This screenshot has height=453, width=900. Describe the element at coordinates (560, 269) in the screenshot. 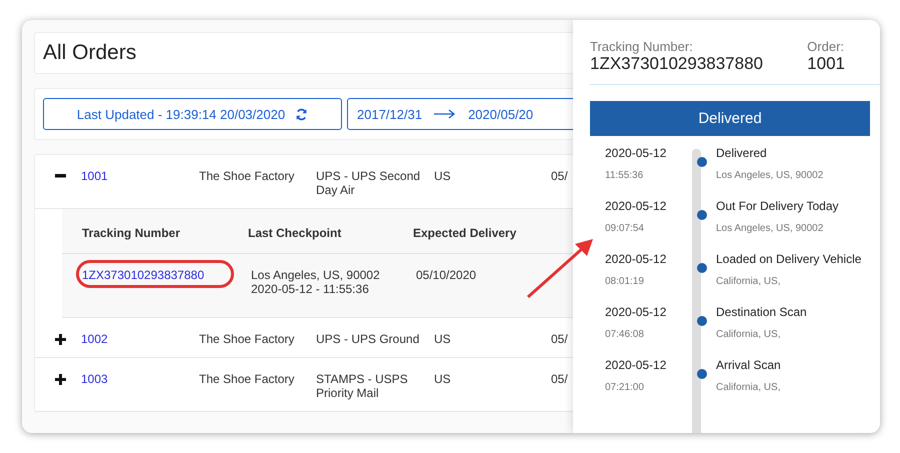

I see `annotation-arrow` at that location.